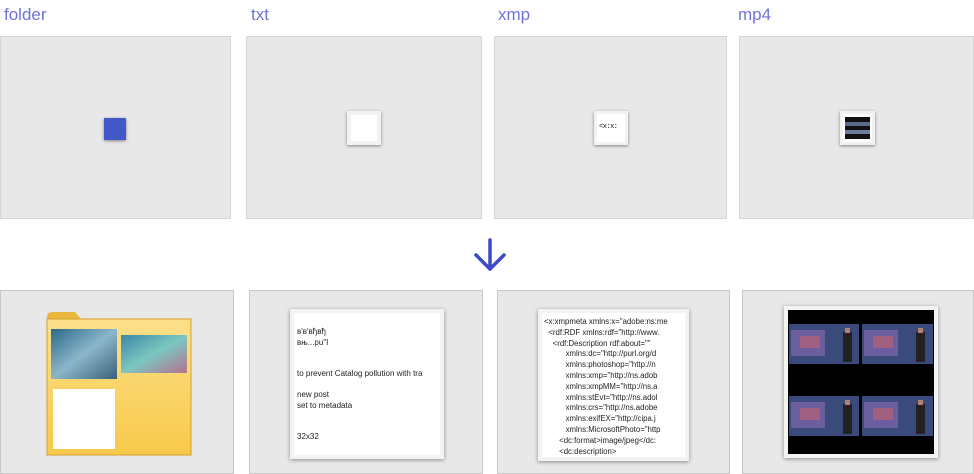 The height and width of the screenshot is (474, 974). I want to click on label-folder: folder, so click(25, 14).